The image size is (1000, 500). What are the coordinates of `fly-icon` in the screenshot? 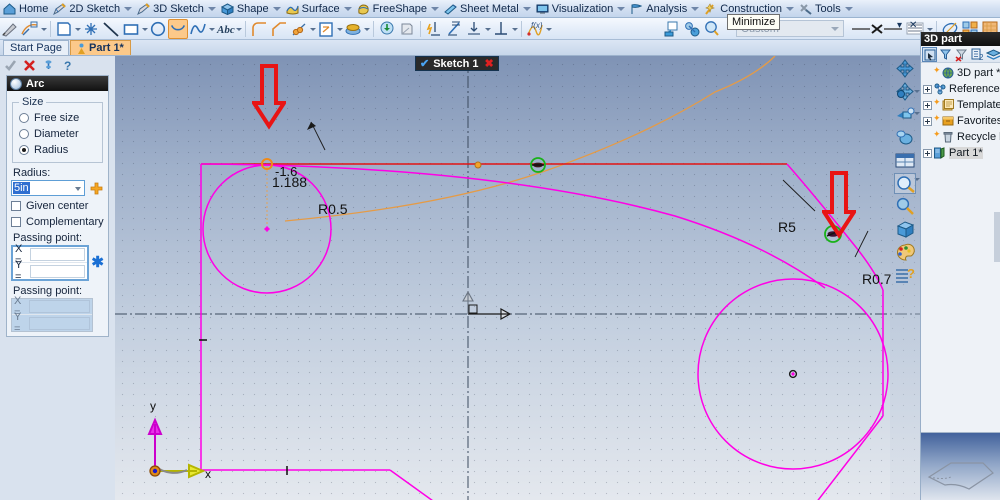 It's located at (905, 137).